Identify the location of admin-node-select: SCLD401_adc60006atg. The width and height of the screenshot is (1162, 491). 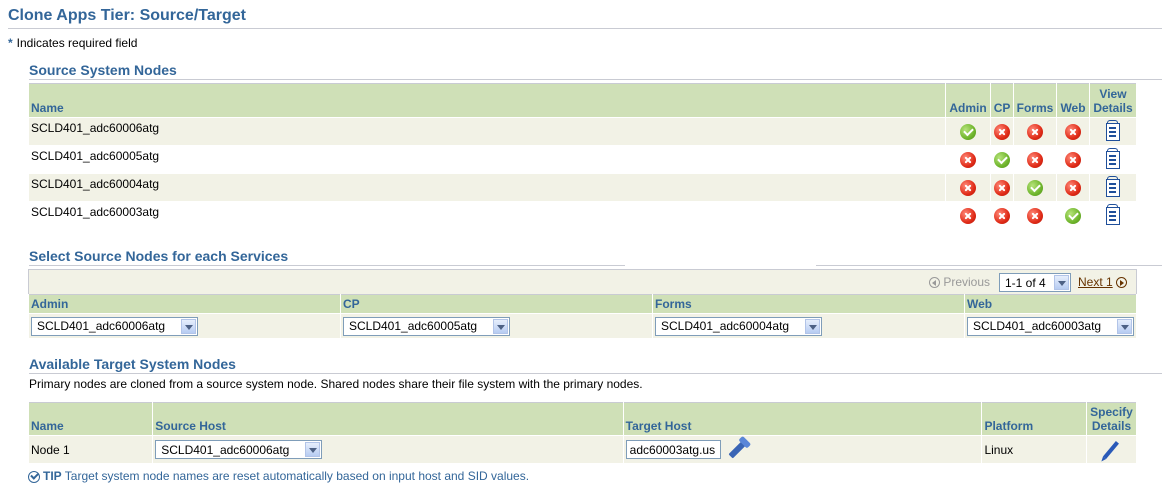
(114, 326).